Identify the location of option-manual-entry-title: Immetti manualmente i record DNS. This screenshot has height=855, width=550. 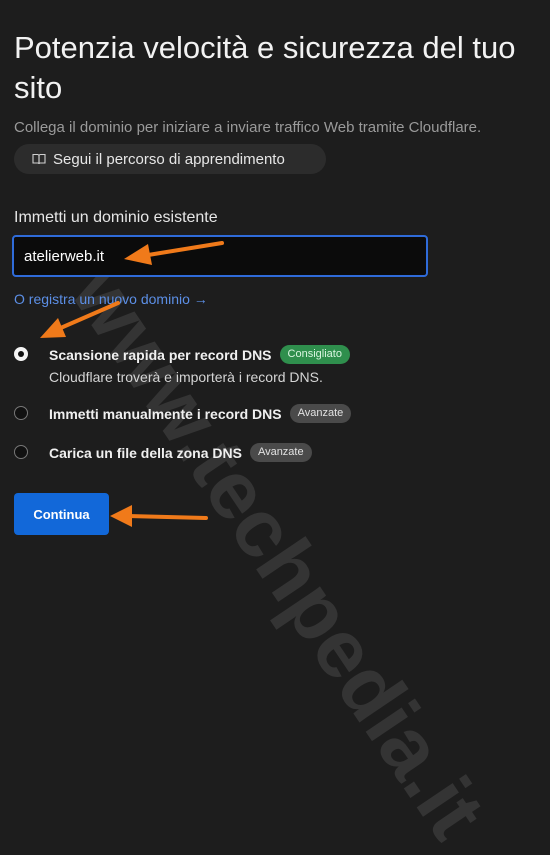
(165, 413).